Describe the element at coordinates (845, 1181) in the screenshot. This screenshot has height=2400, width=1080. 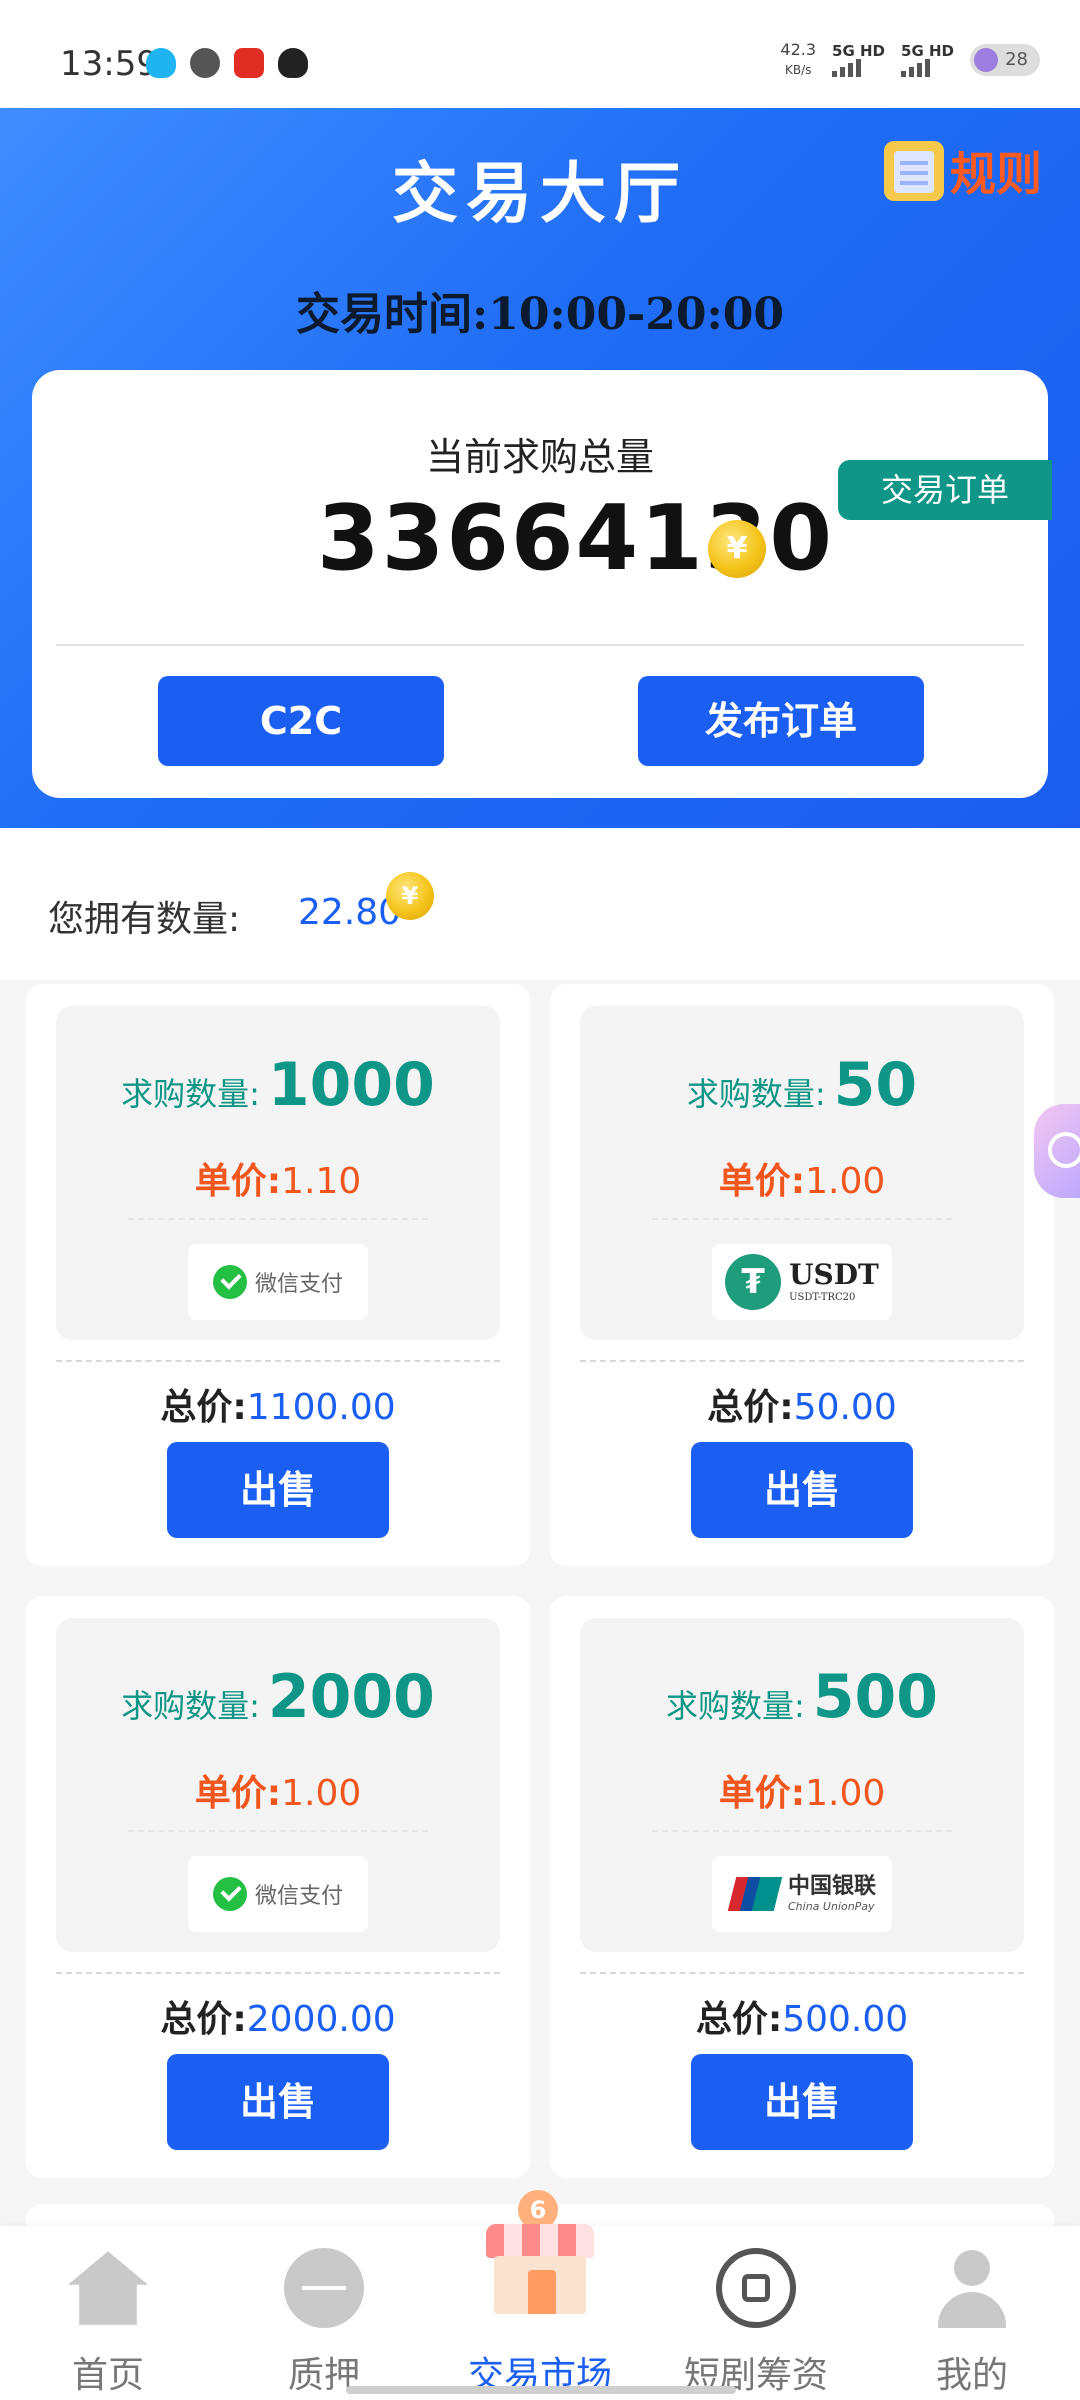
I see `price-value: 1.00` at that location.